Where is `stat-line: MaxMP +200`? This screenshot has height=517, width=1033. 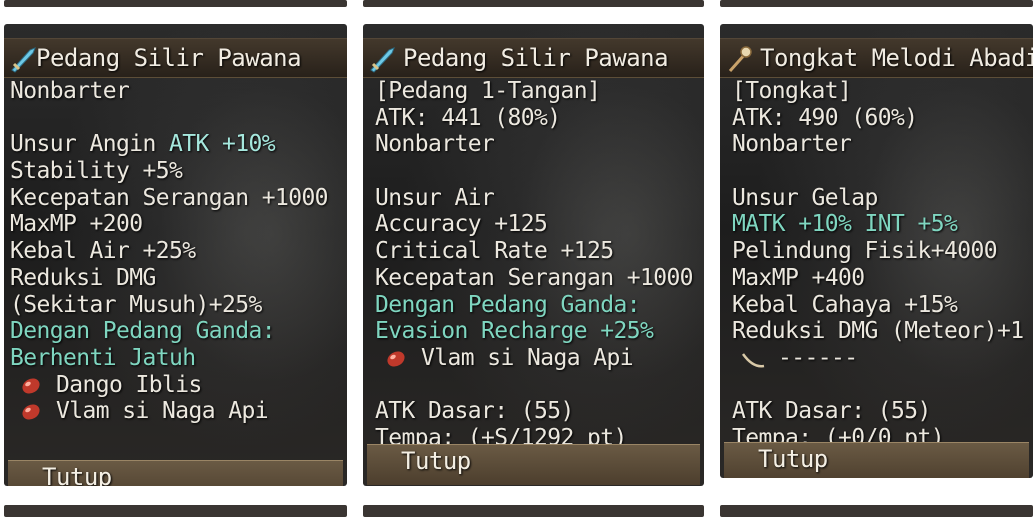 stat-line: MaxMP +200 is located at coordinates (76, 224).